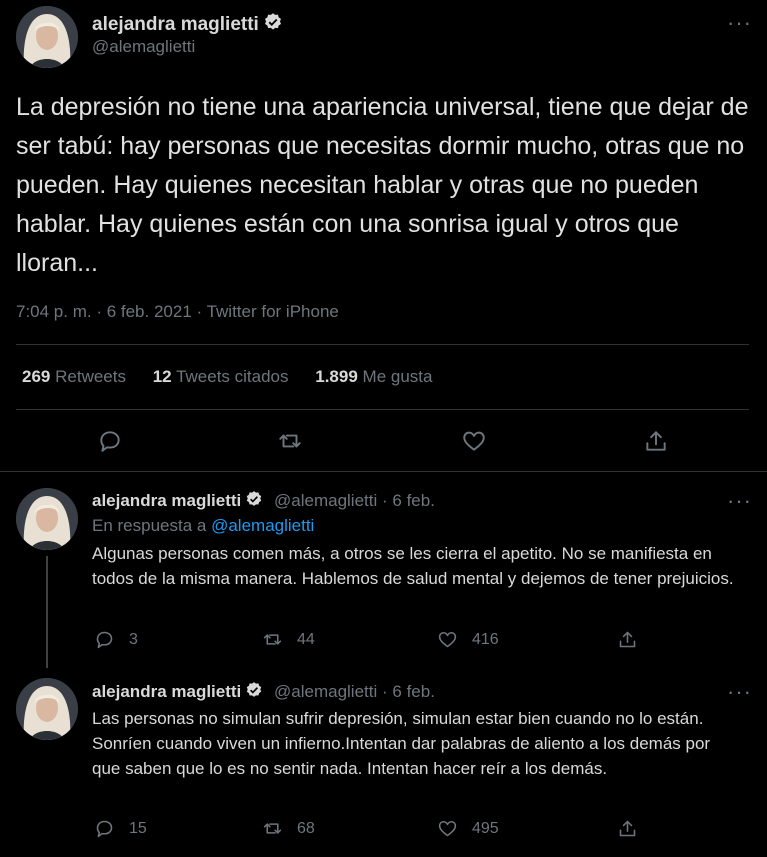  What do you see at coordinates (47, 612) in the screenshot?
I see `thread-line` at bounding box center [47, 612].